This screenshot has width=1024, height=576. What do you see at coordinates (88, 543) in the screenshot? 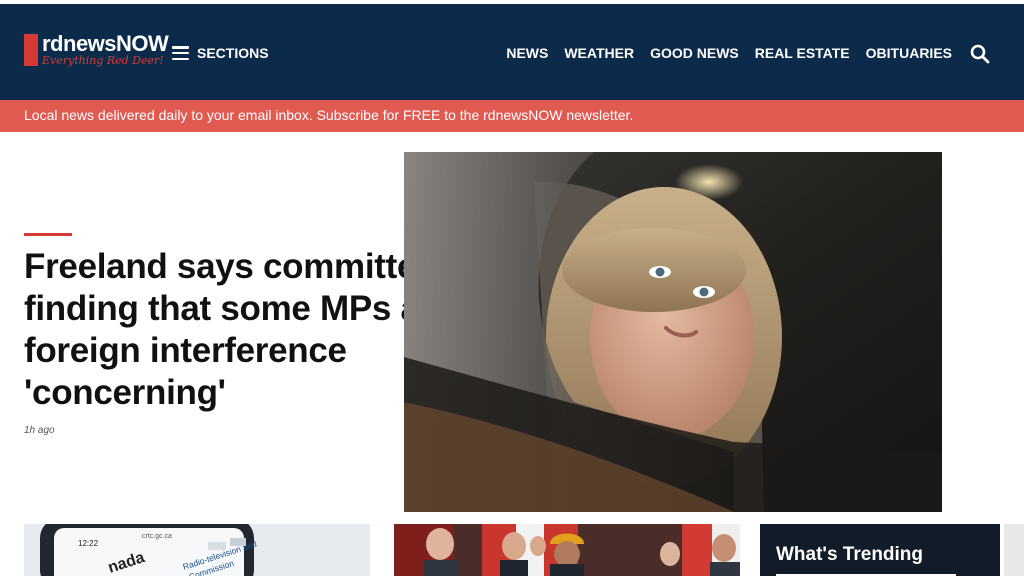
I see `svg-text: 12:22` at bounding box center [88, 543].